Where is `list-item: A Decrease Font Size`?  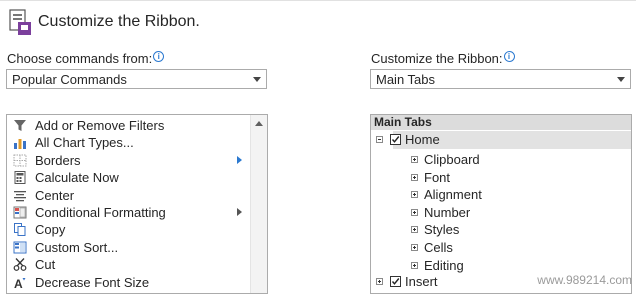 list-item: A Decrease Font Size is located at coordinates (137, 282).